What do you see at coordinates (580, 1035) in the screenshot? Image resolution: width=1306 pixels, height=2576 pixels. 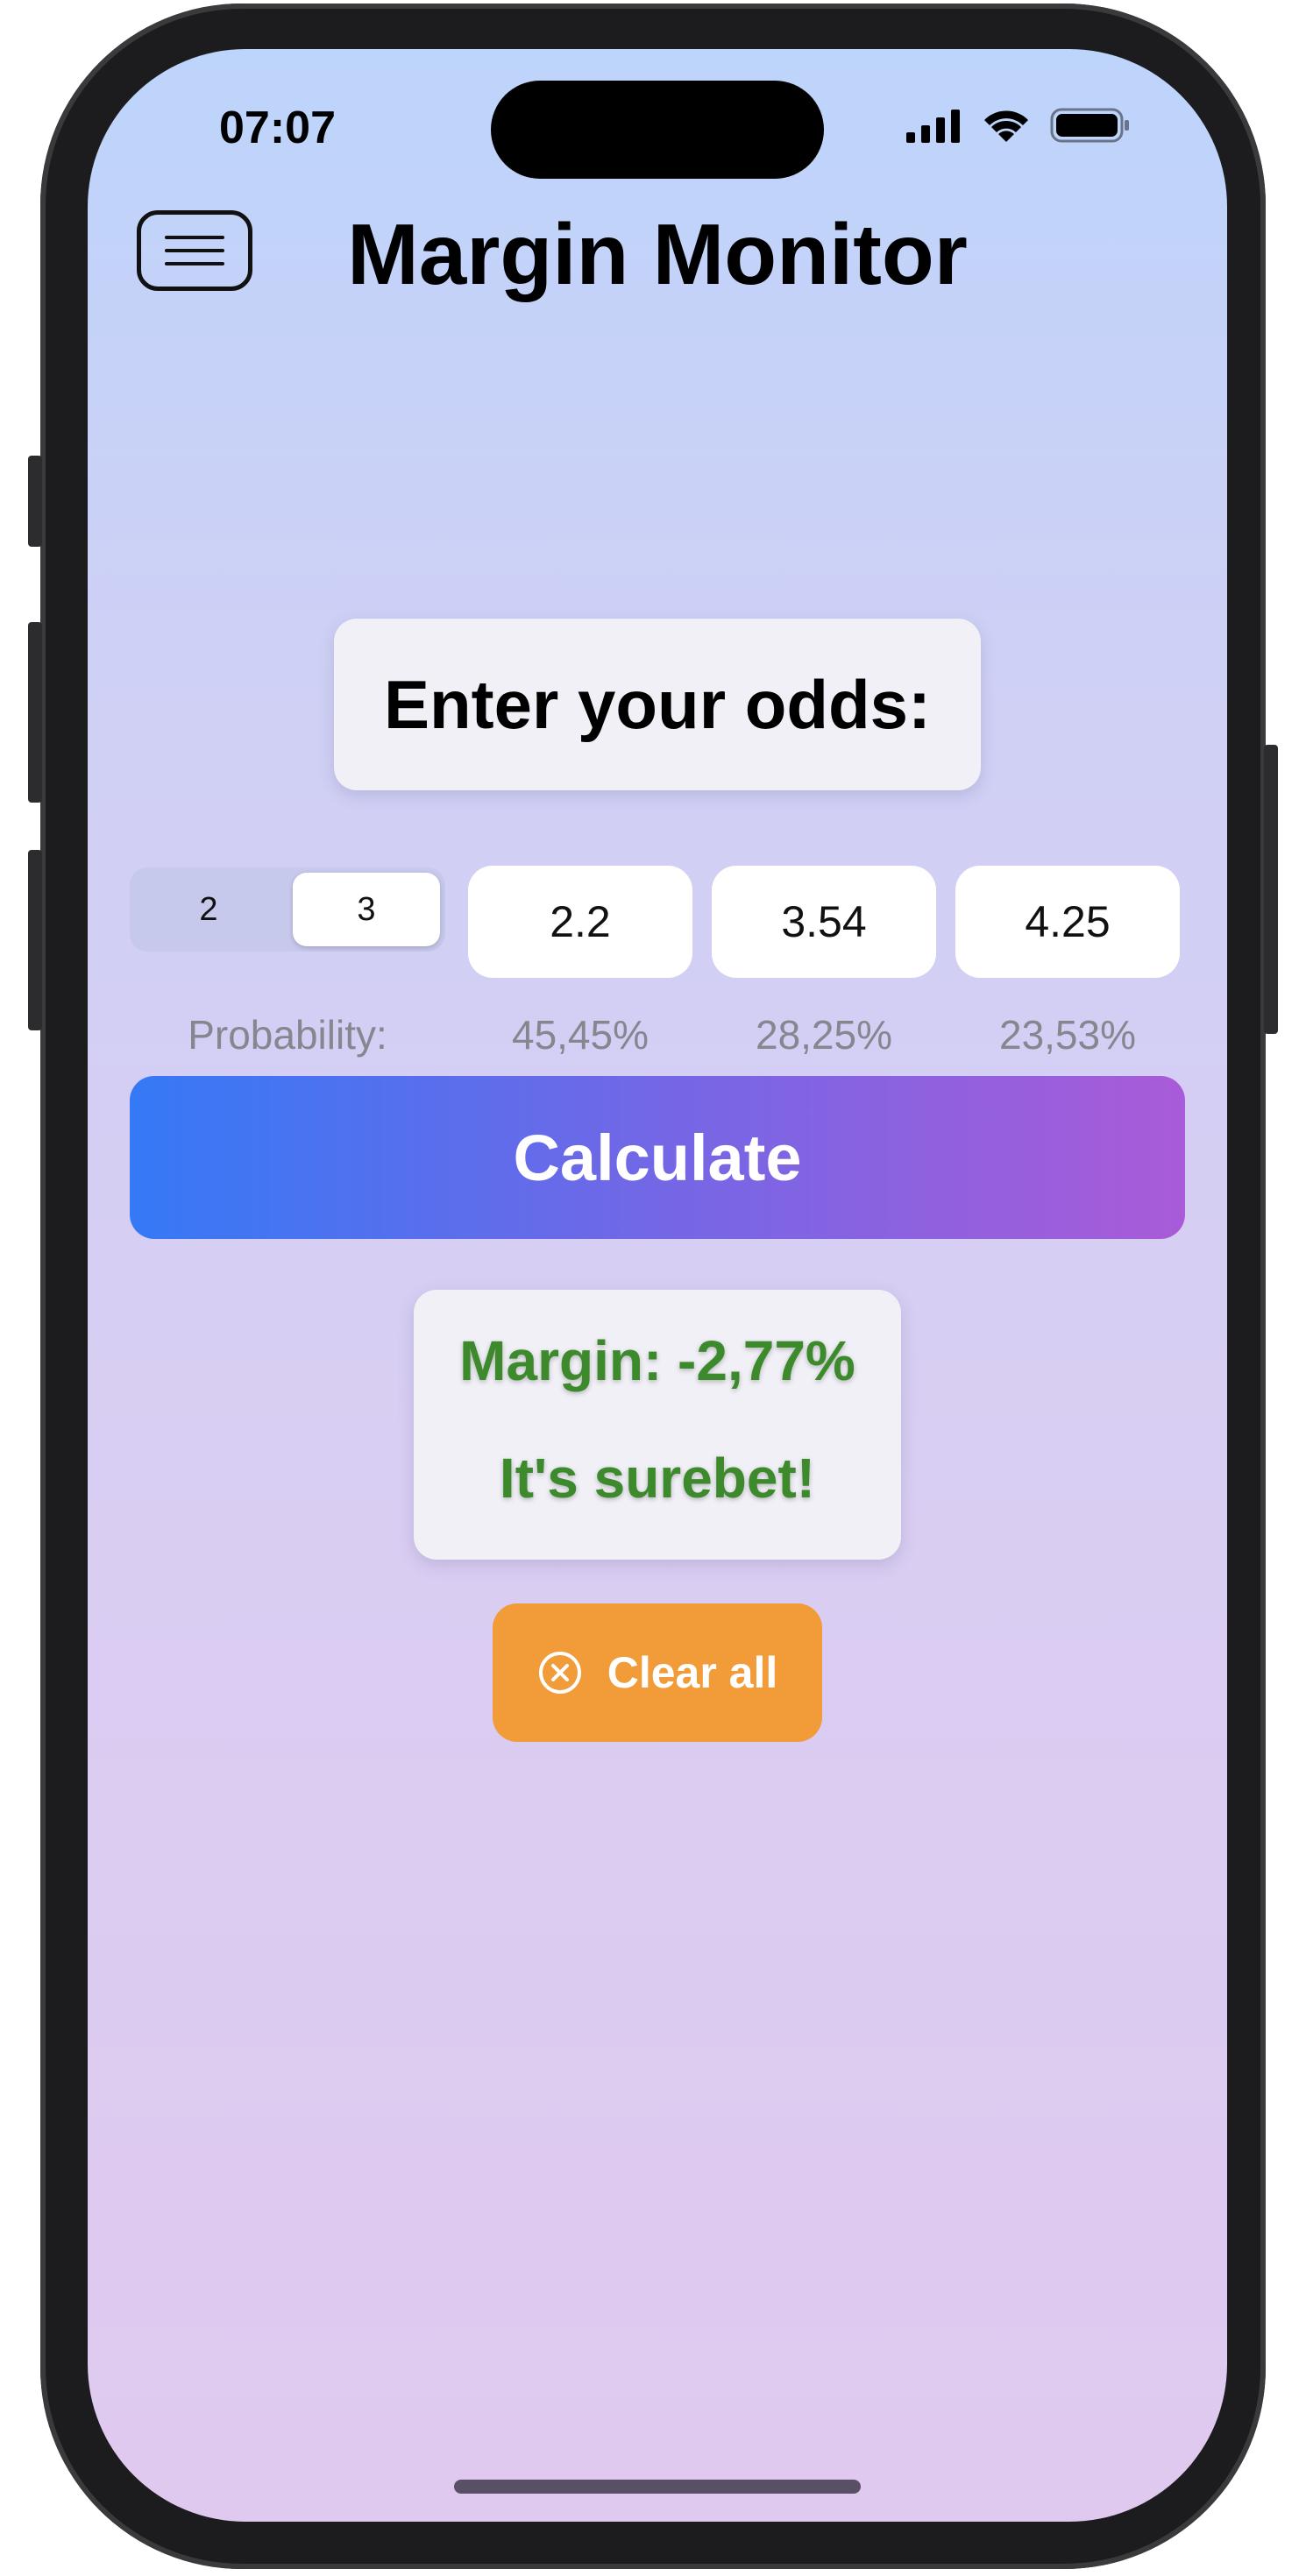 I see `probability-value-1: 45,45%` at bounding box center [580, 1035].